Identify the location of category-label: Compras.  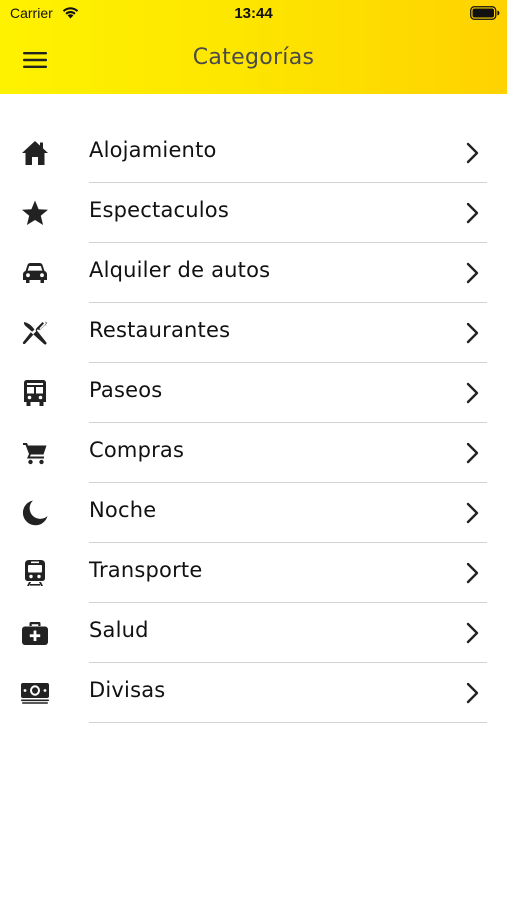
(137, 450).